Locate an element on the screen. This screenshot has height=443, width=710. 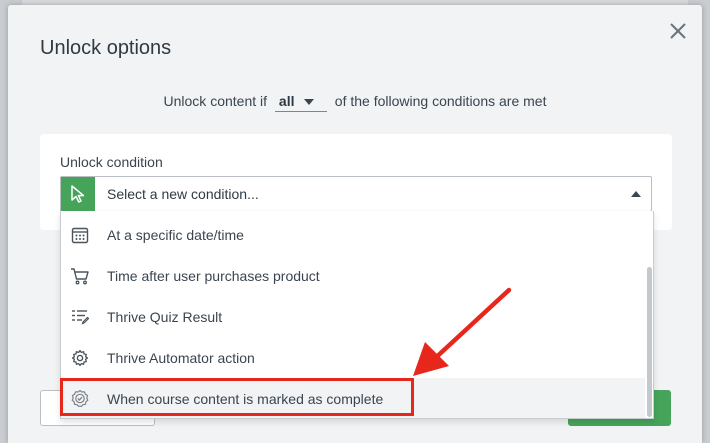
dropdown-item-thrive-quiz: Thrive Quiz Result is located at coordinates (353, 316).